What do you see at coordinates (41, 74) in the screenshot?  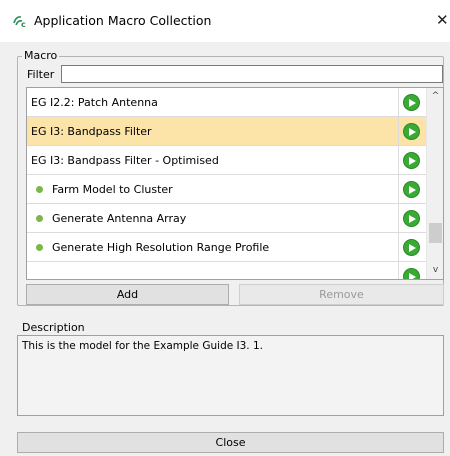 I see `filter-label: Filter` at bounding box center [41, 74].